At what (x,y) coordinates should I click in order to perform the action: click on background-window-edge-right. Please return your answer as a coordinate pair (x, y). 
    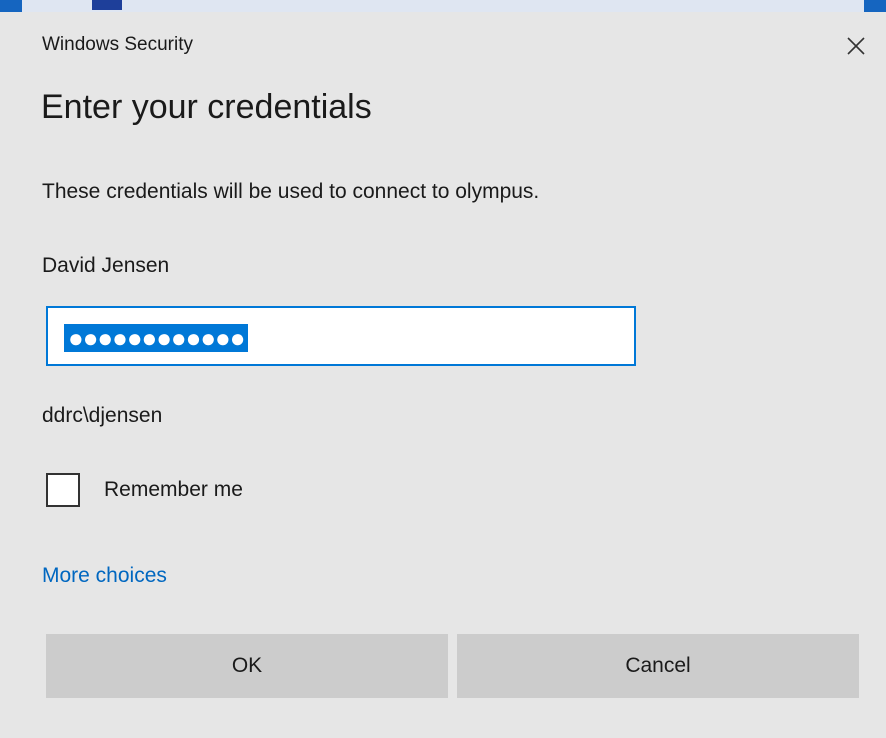
    Looking at the image, I should click on (875, 6).